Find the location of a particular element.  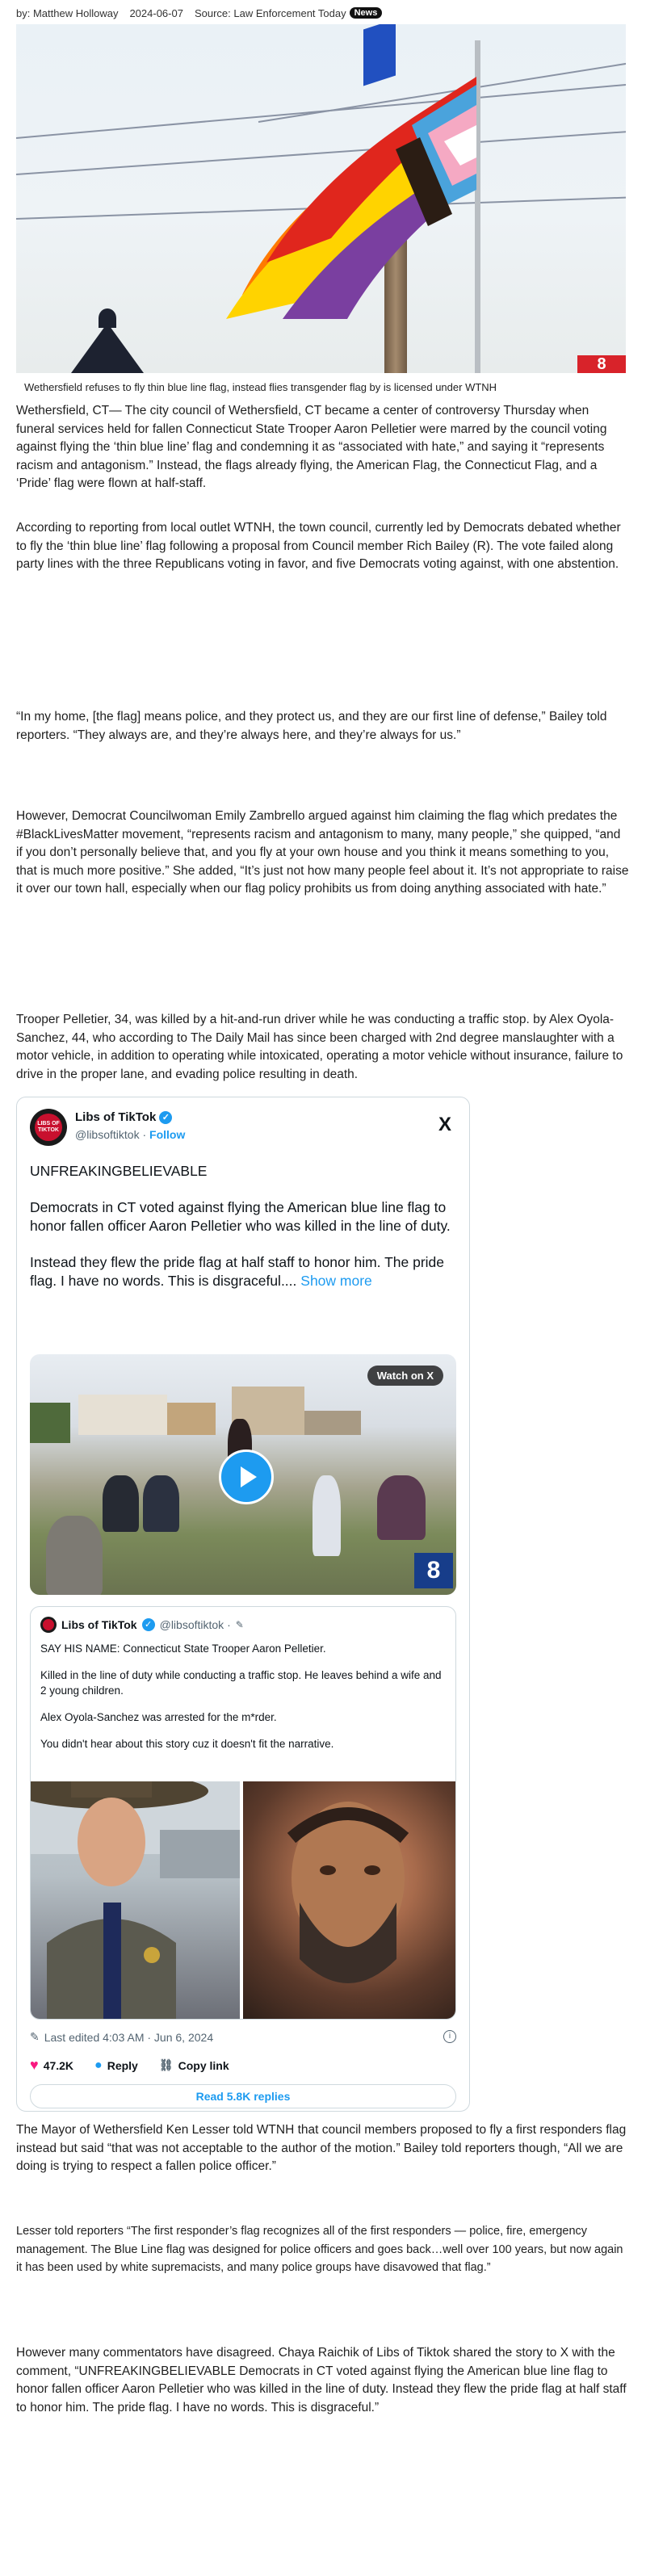

avatar is located at coordinates (48, 1625).